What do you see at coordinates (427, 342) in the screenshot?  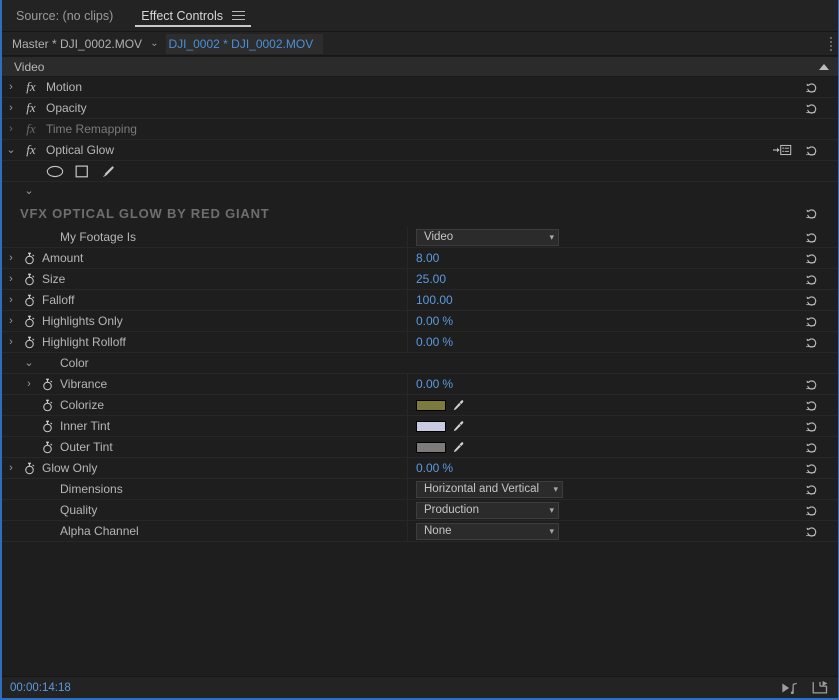 I see `param-value-highlight-rolloff: 0.00` at bounding box center [427, 342].